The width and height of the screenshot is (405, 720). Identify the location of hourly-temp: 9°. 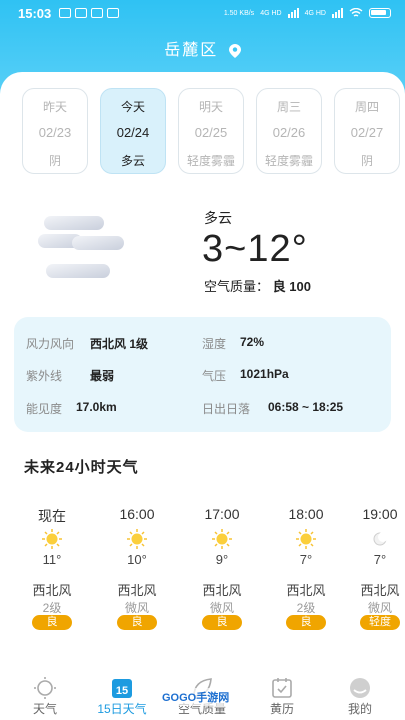
(222, 559).